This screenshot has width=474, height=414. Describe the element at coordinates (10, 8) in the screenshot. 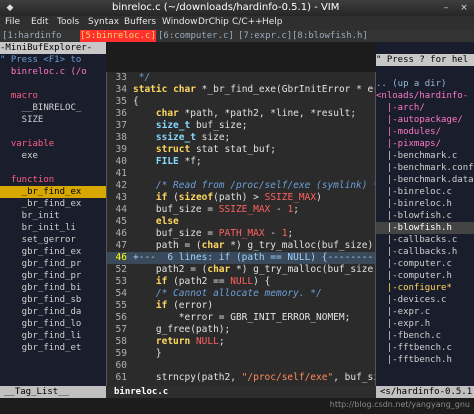

I see `app-icon: ◆` at that location.